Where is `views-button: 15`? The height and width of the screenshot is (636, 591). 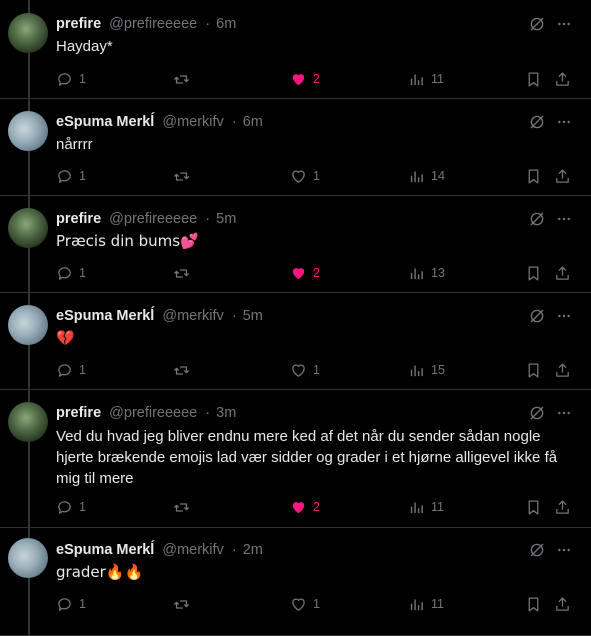 views-button: 15 is located at coordinates (426, 370).